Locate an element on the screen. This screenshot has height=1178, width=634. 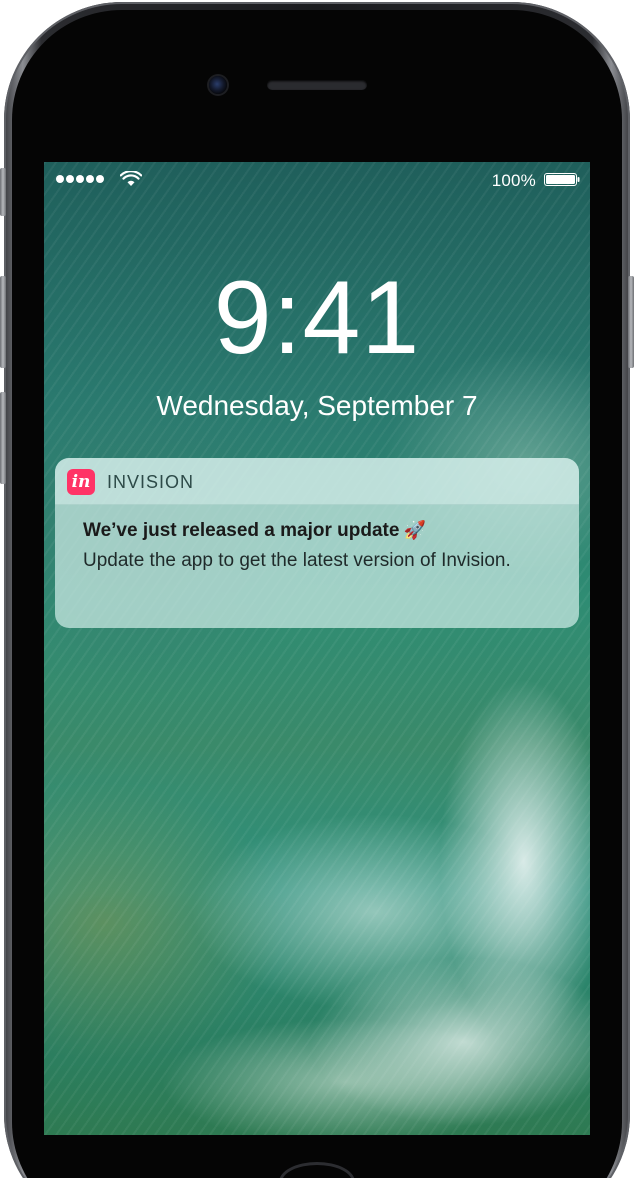
power-button is located at coordinates (631, 322).